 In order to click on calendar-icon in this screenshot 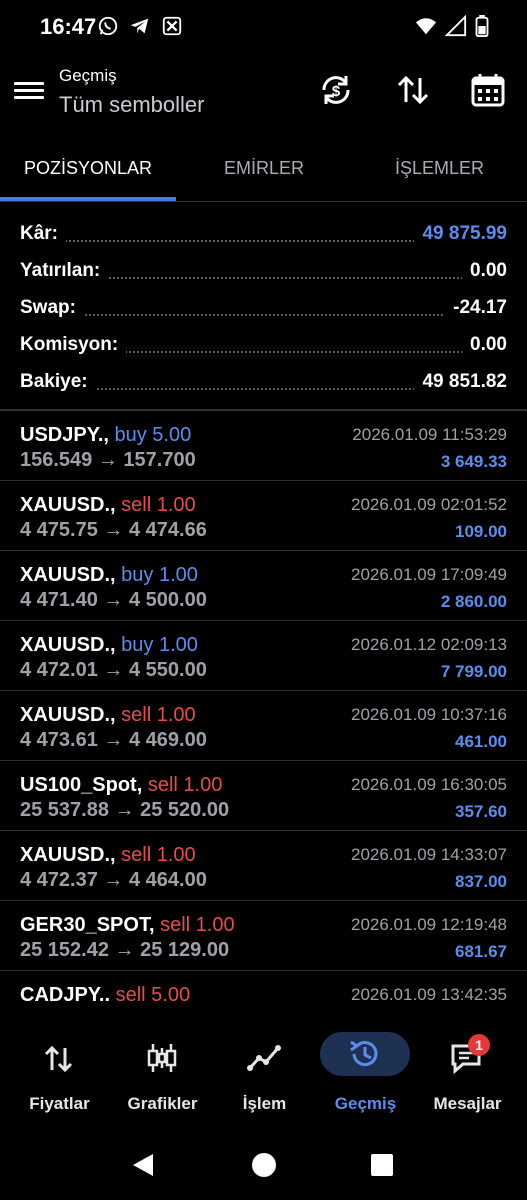, I will do `click(488, 90)`.